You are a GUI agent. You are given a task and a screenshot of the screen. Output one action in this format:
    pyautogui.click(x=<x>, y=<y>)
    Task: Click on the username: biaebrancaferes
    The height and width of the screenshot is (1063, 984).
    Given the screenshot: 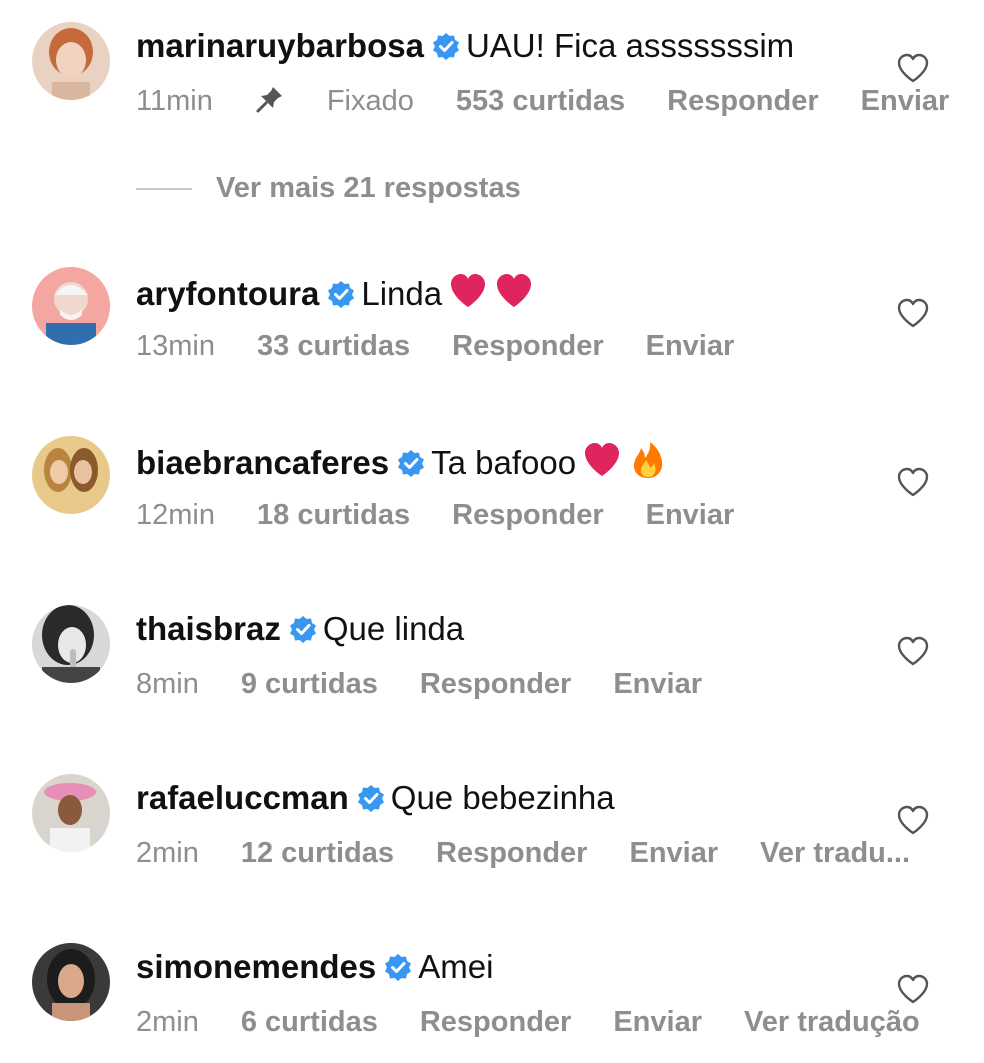 What is the action you would take?
    pyautogui.click(x=262, y=462)
    